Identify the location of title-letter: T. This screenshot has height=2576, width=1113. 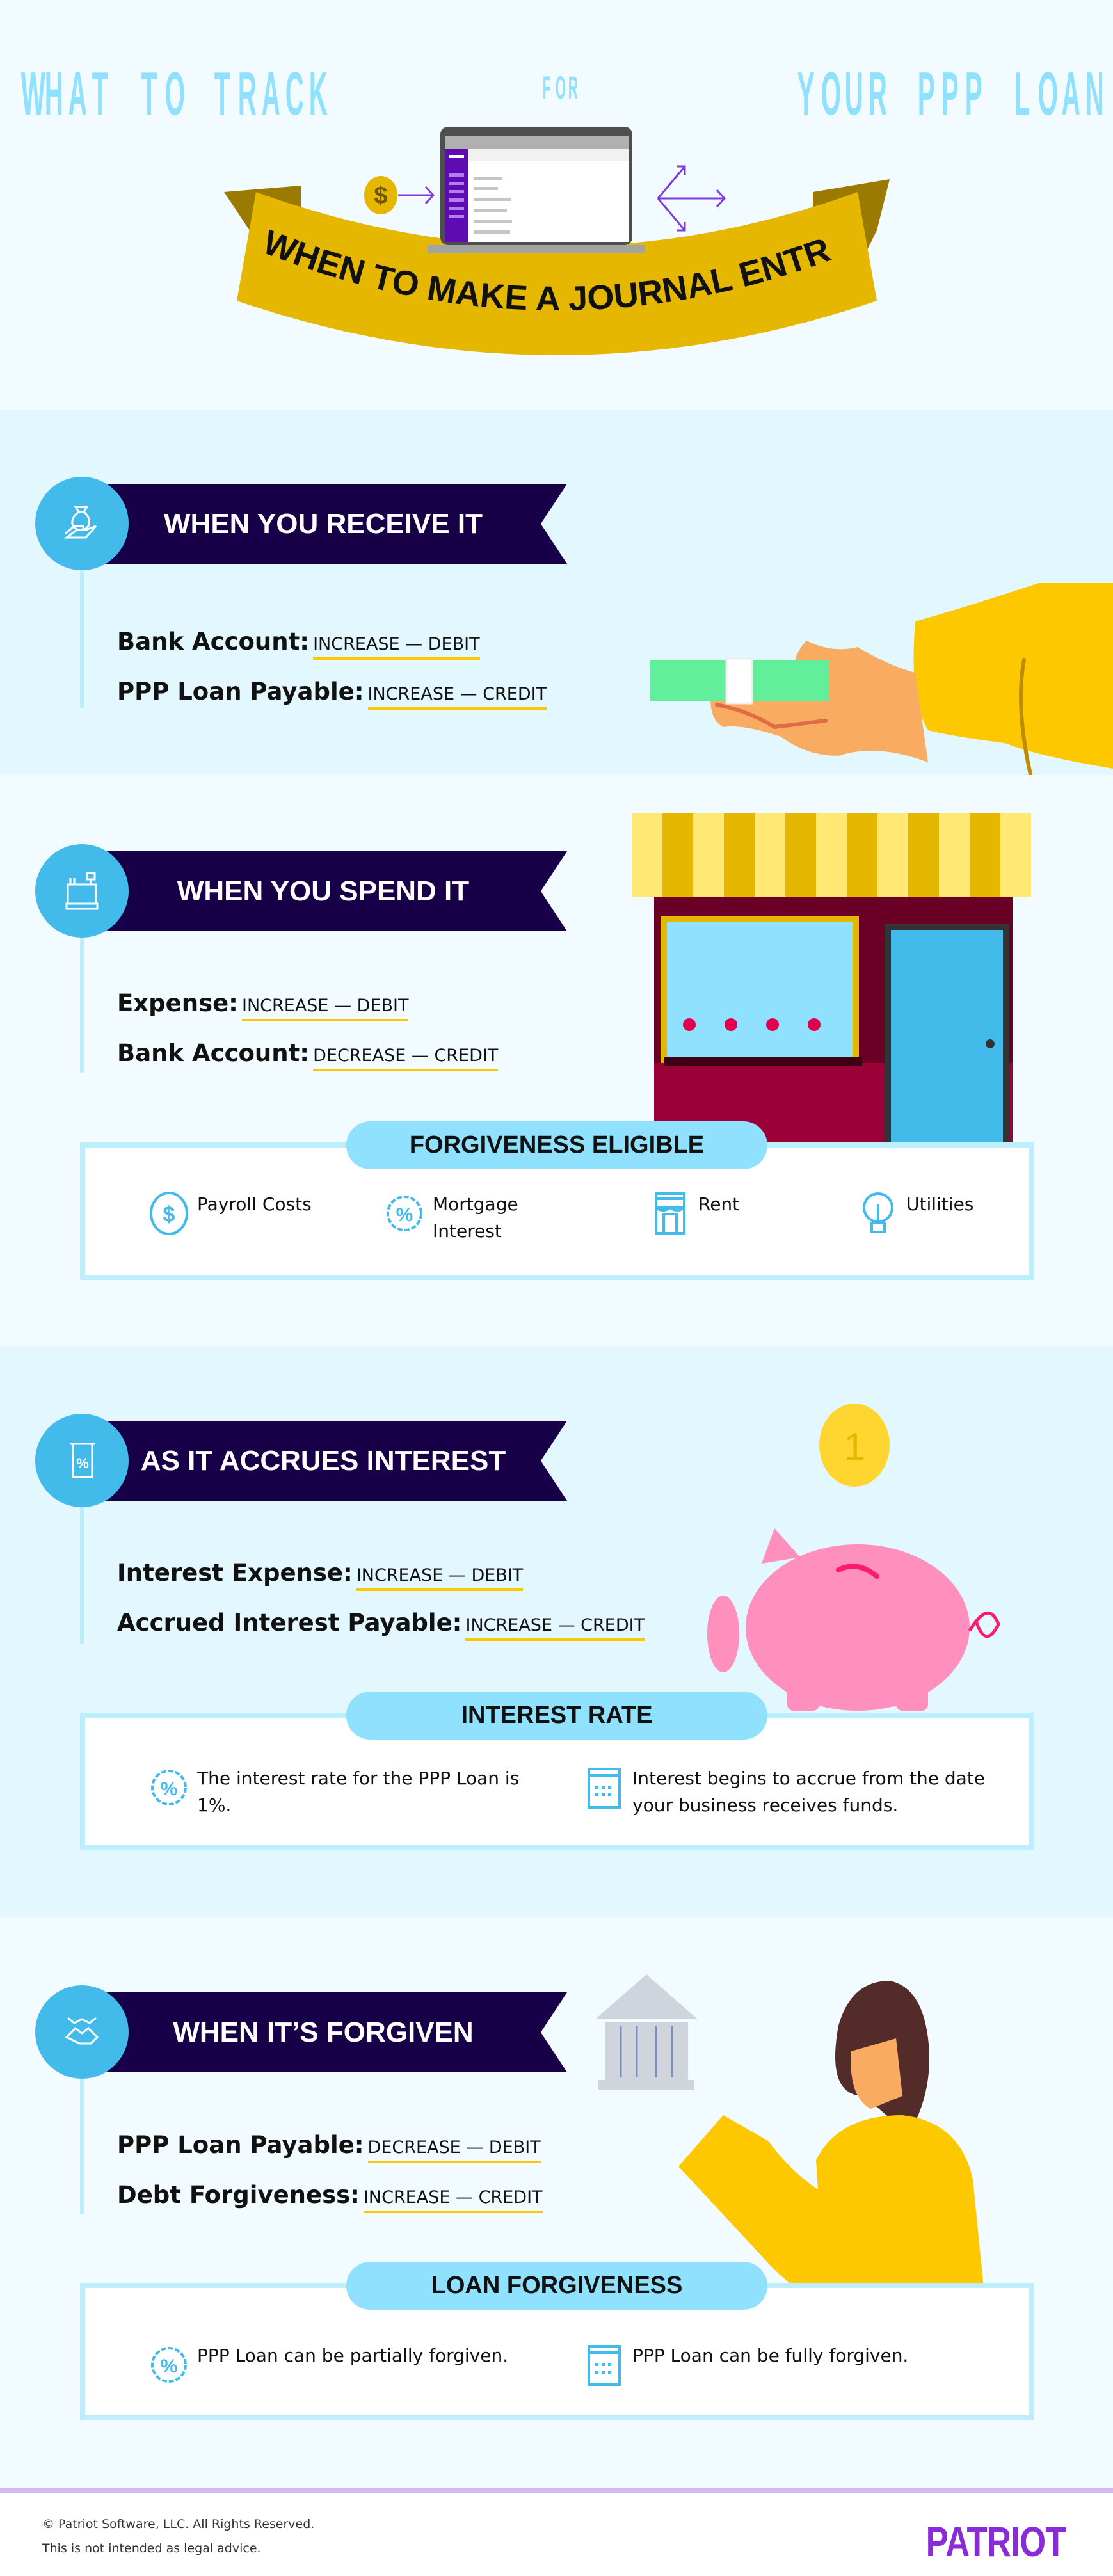
(149, 94).